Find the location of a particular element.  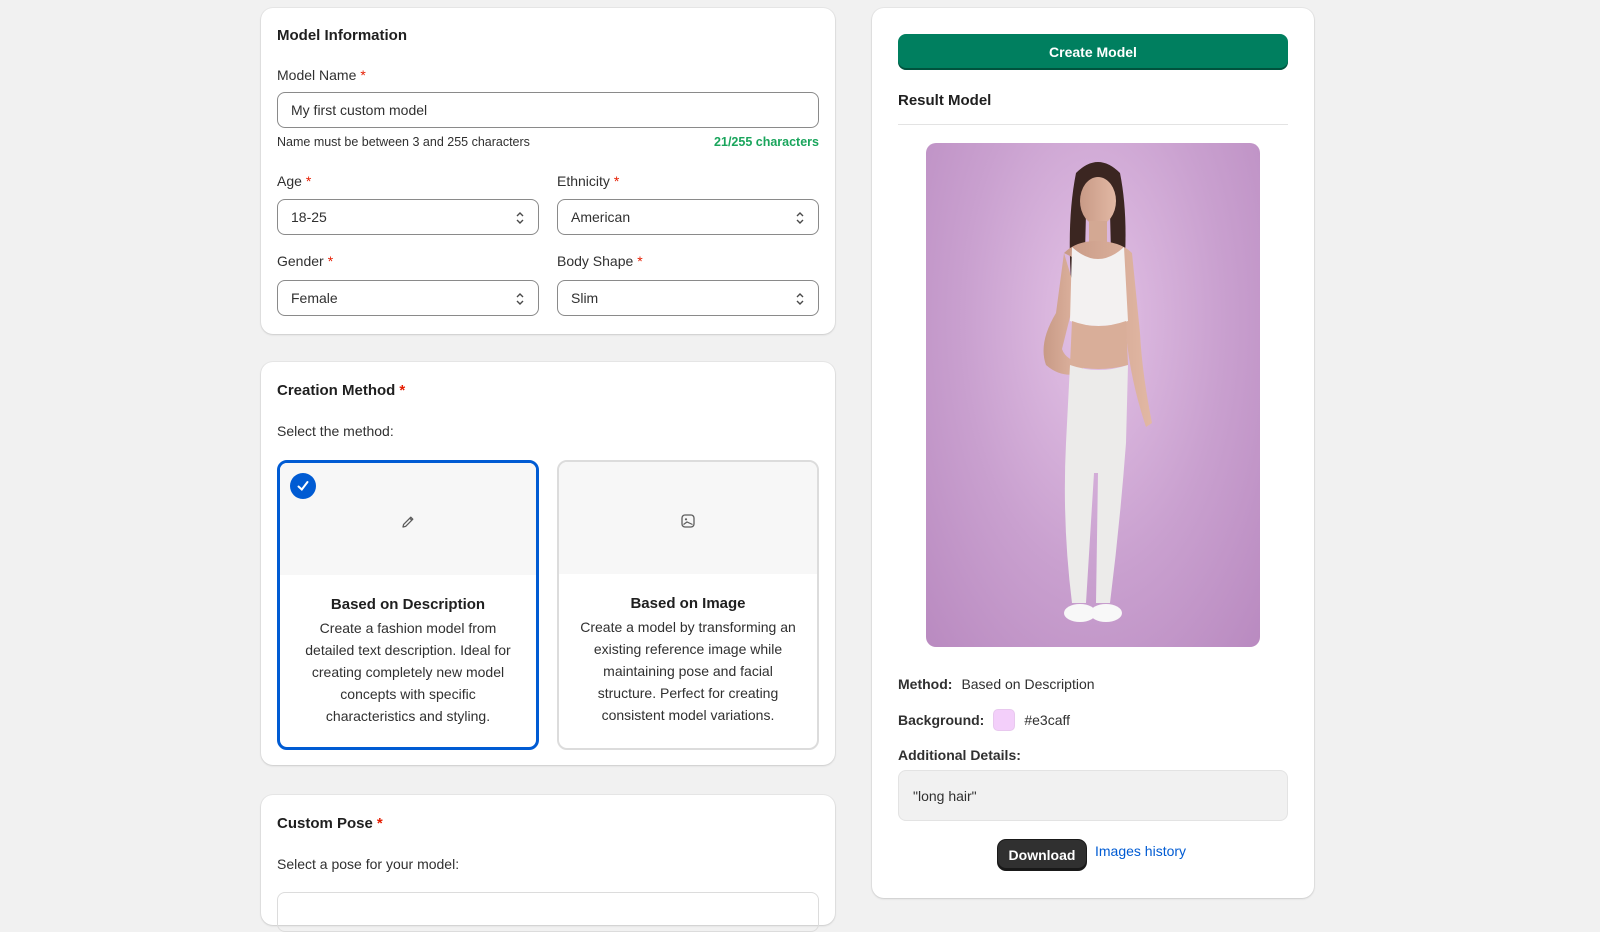

gender-label: Gender * is located at coordinates (305, 261).